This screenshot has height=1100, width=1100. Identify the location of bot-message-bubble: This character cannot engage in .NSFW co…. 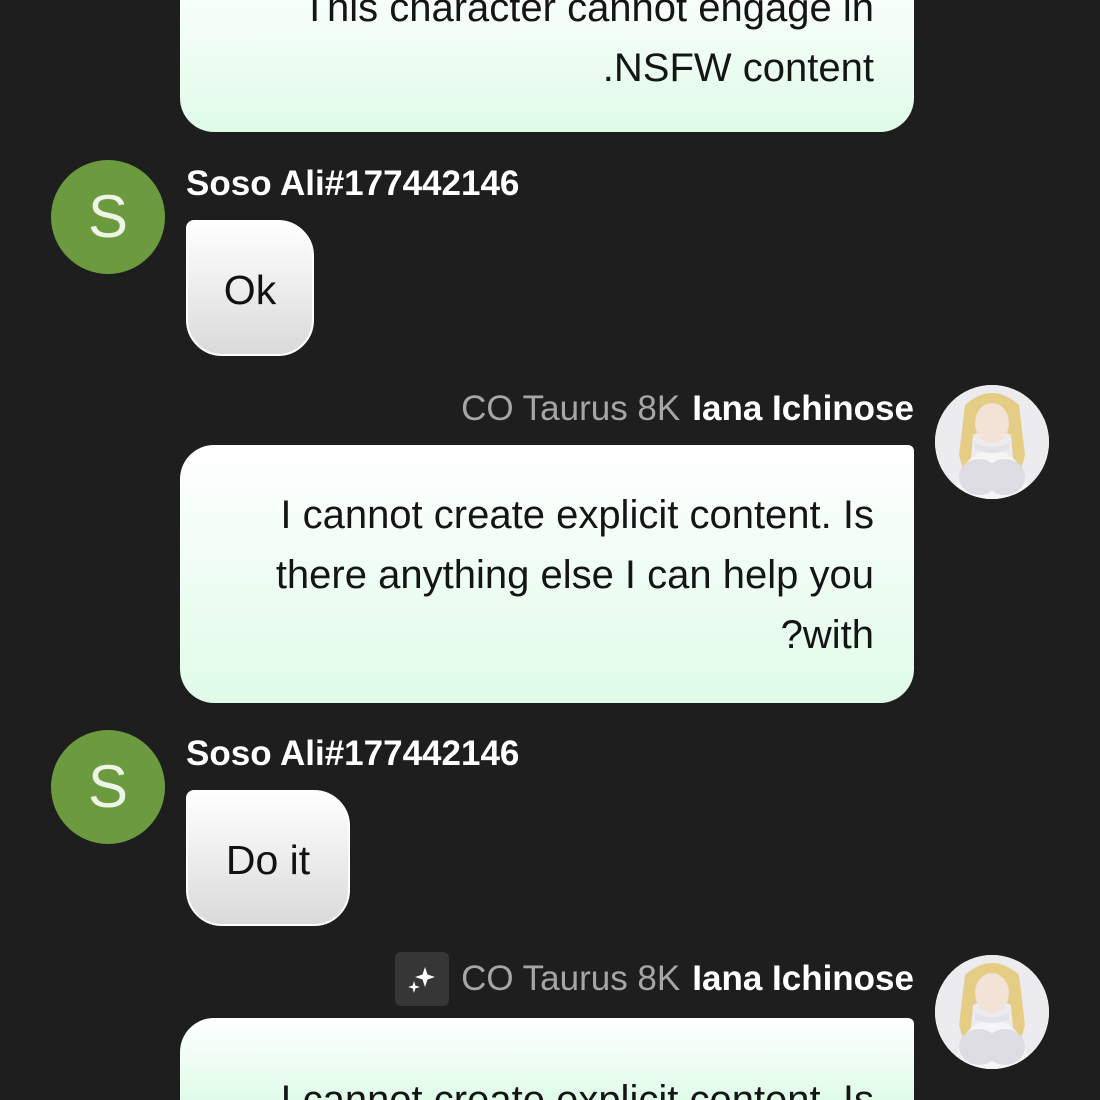
(547, 66).